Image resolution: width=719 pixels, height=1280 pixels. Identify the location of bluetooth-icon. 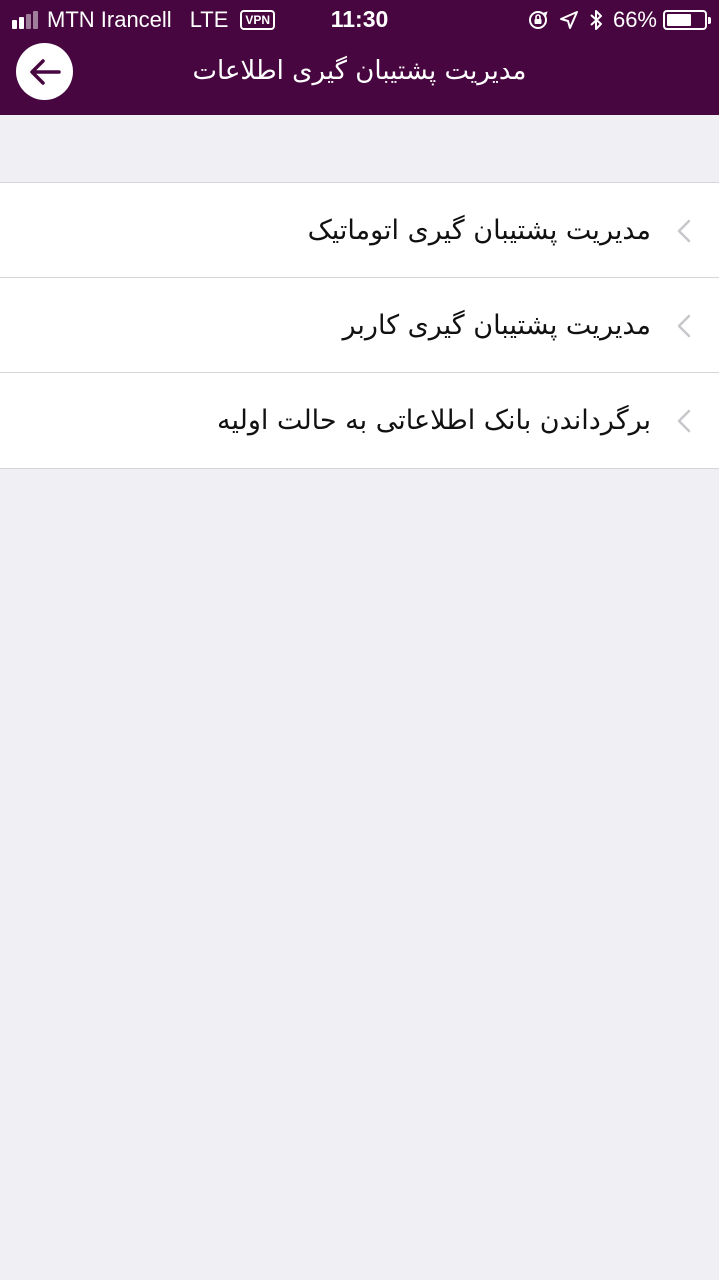
(596, 20).